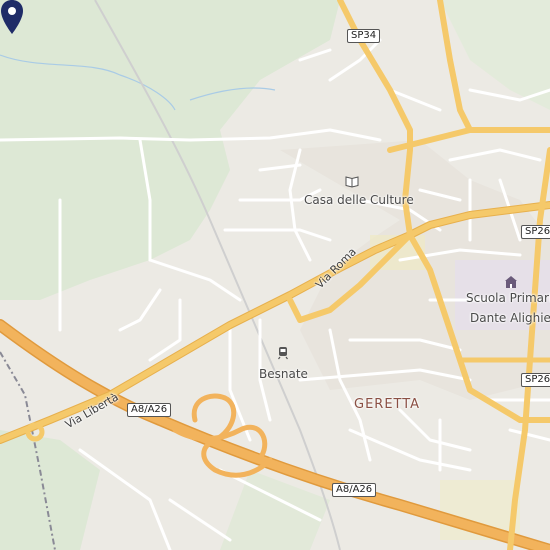 Image resolution: width=550 pixels, height=550 pixels. What do you see at coordinates (12, 18) in the screenshot?
I see `location-pin-icon` at bounding box center [12, 18].